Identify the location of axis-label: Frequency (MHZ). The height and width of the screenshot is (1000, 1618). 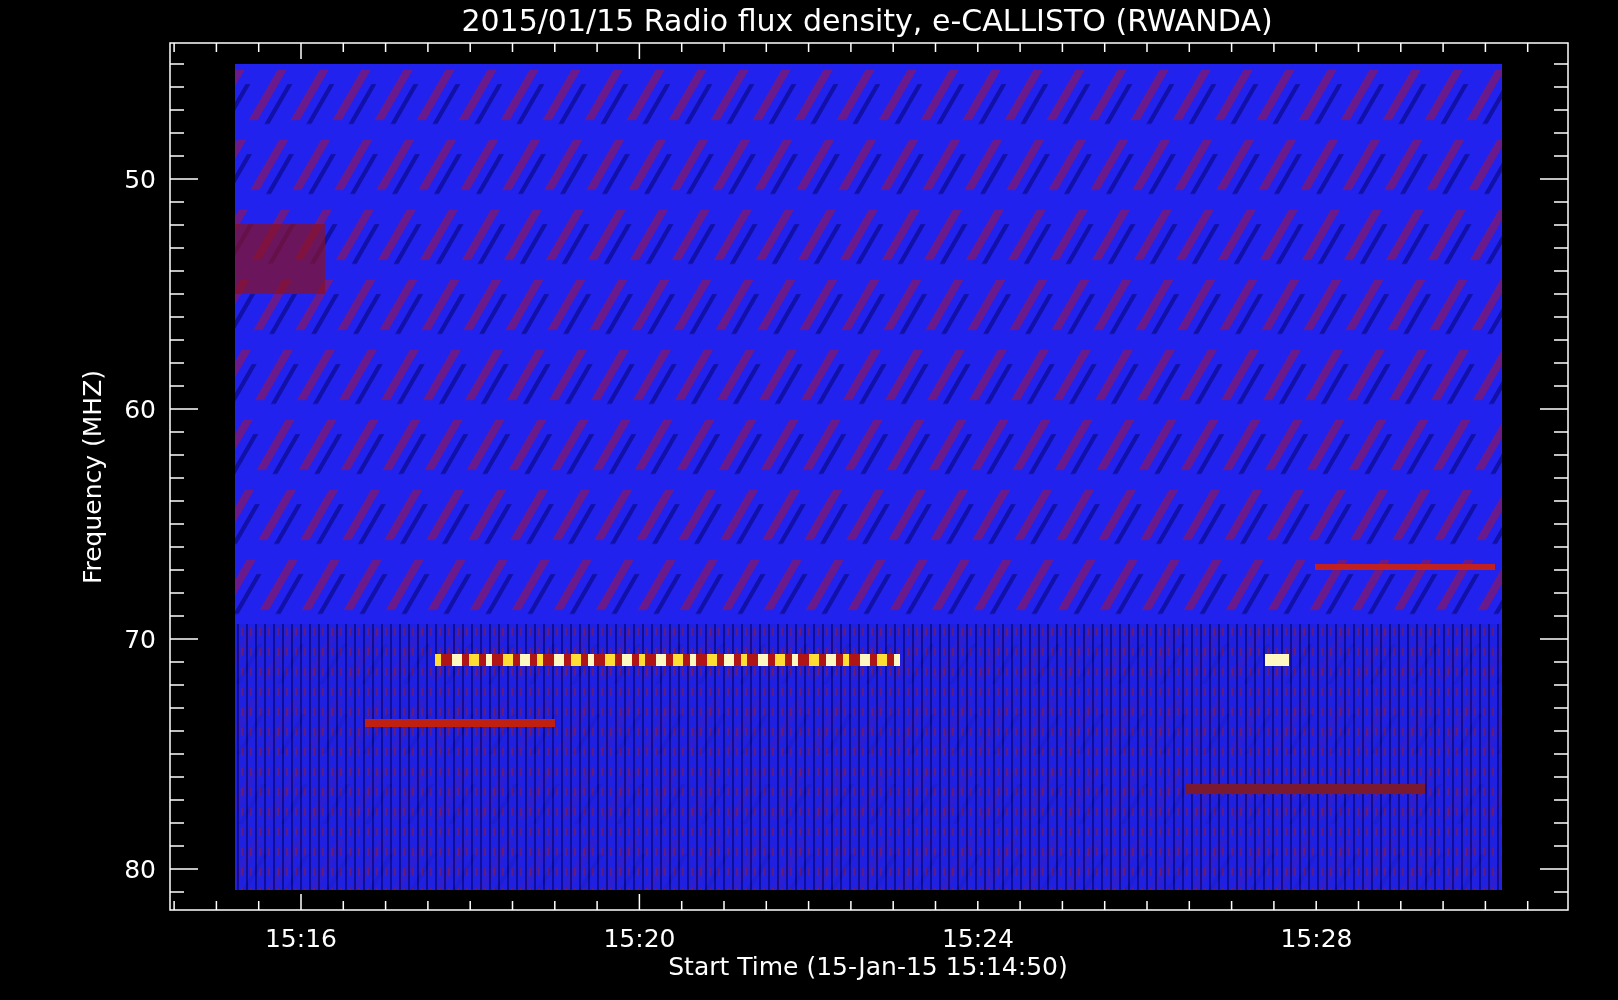
(92, 477).